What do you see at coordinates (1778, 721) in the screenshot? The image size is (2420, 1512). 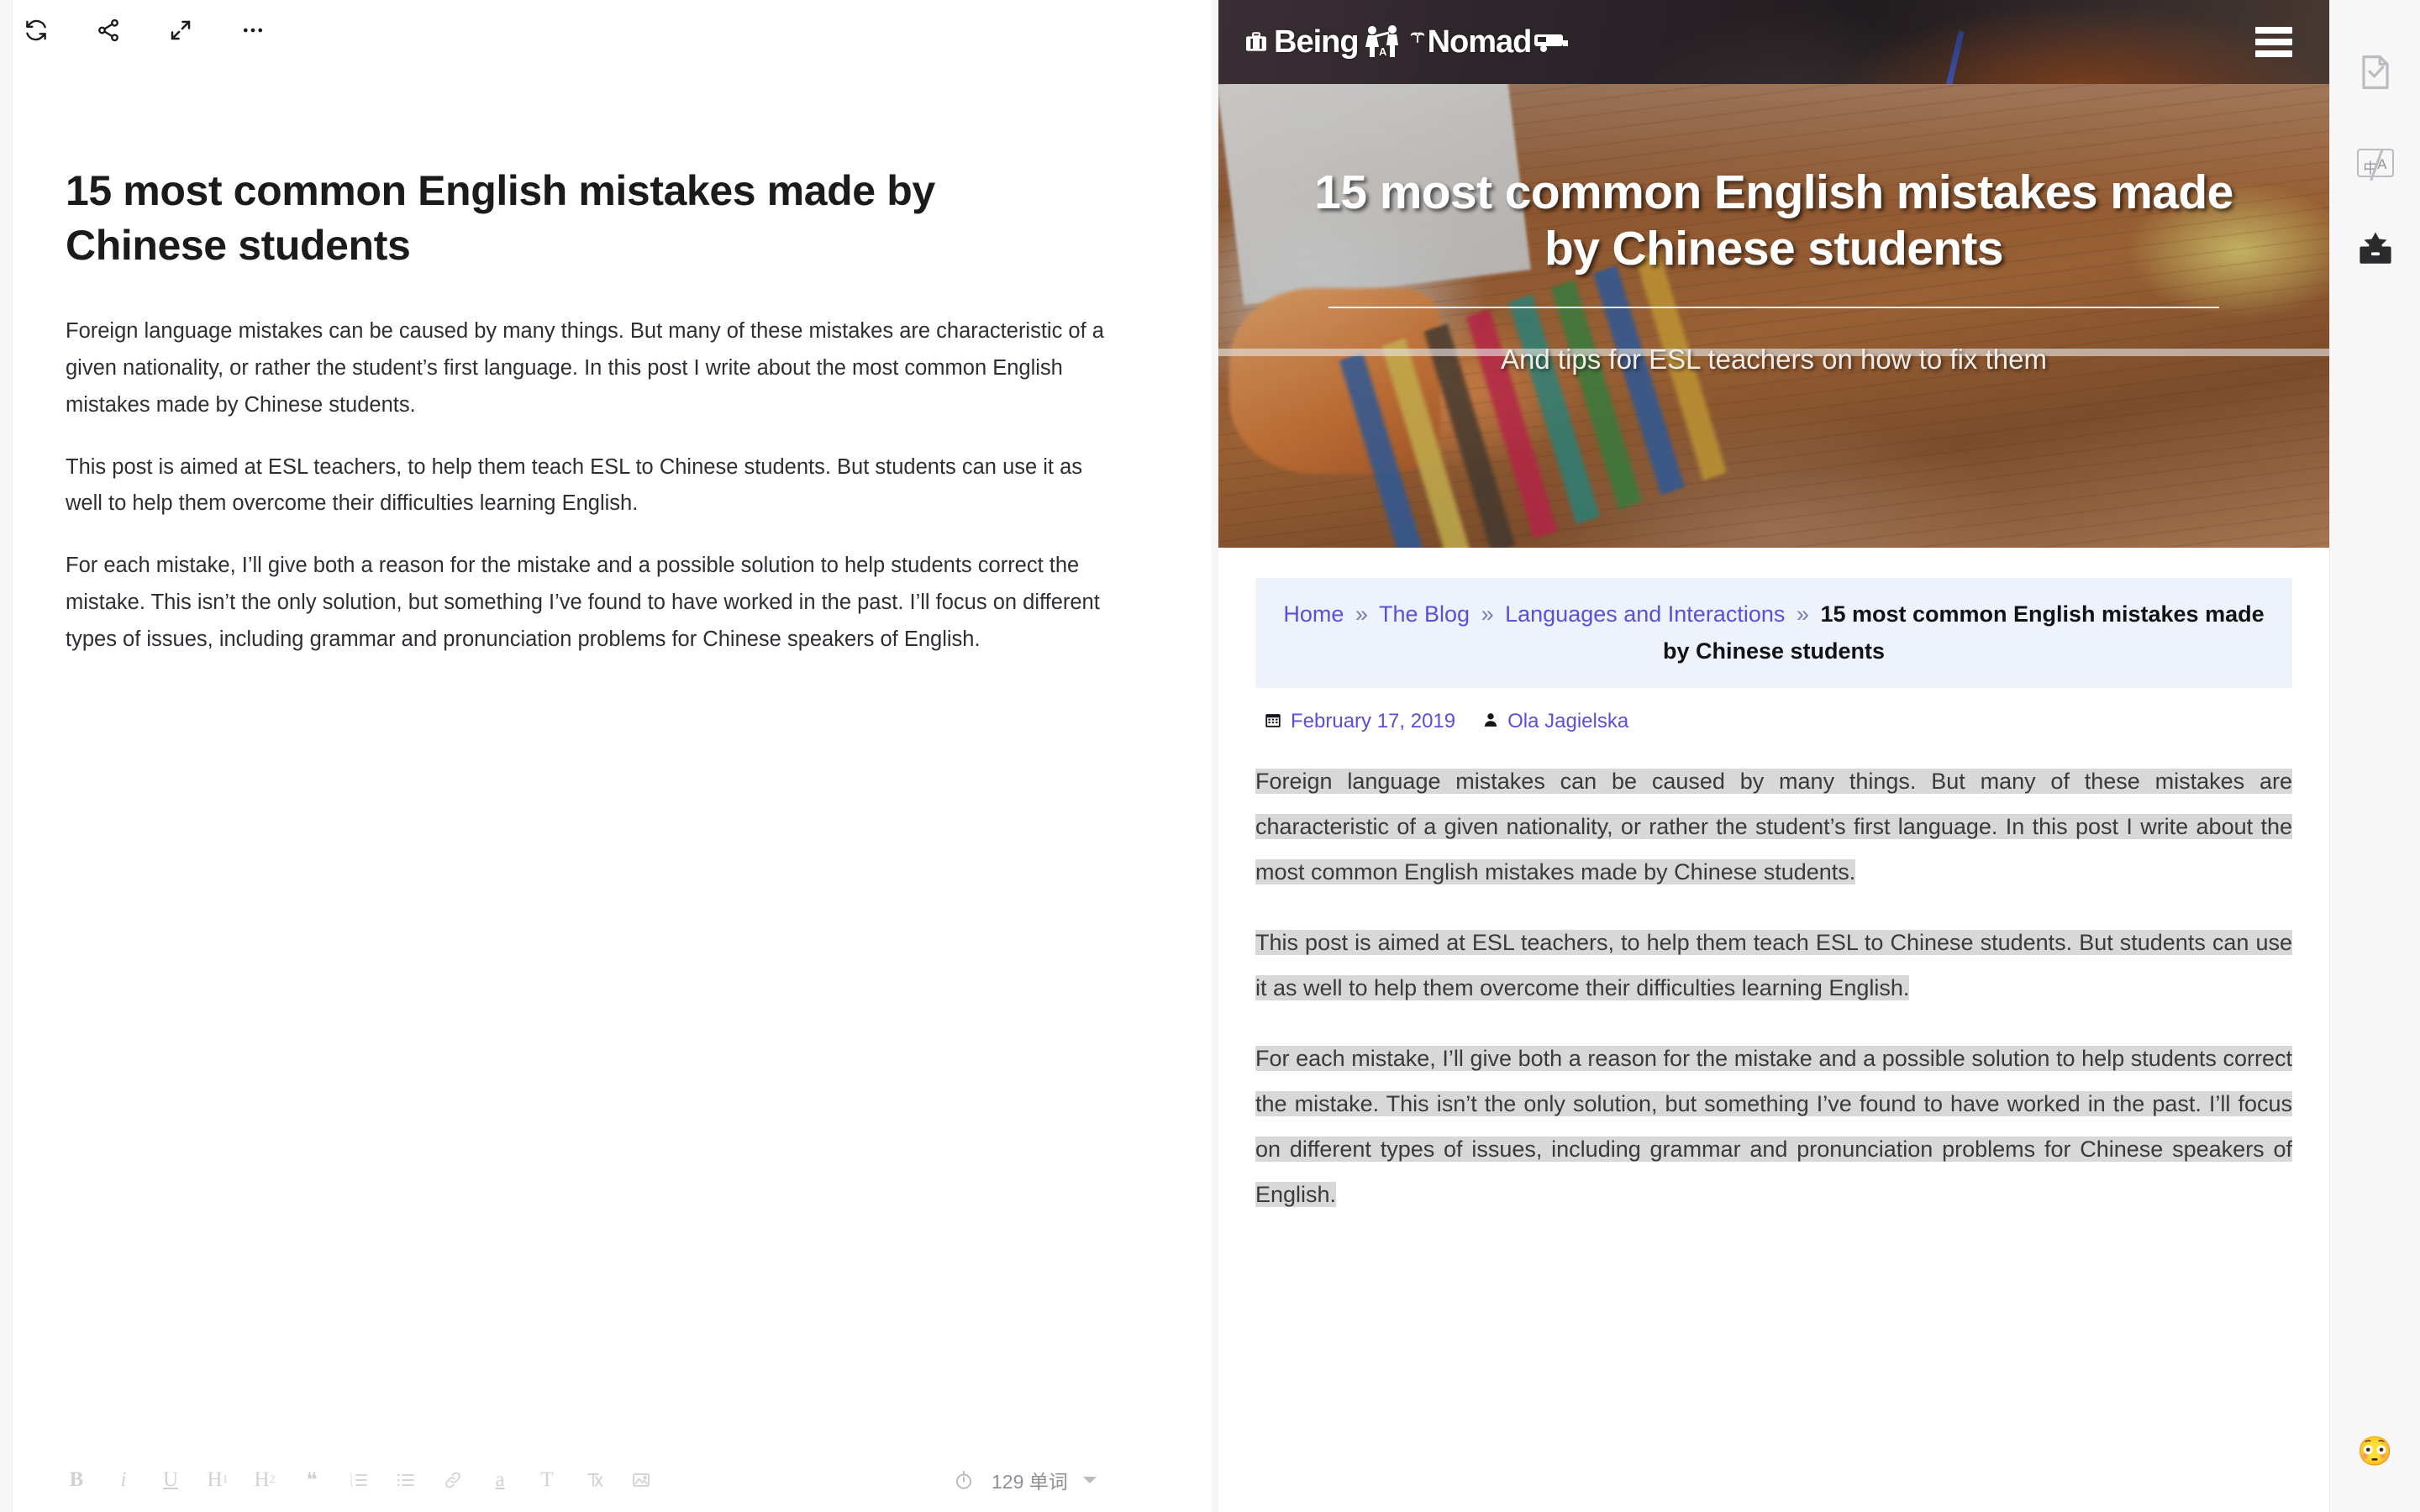 I see `post-meta: February 17, 2019 Ola Jagielska` at bounding box center [1778, 721].